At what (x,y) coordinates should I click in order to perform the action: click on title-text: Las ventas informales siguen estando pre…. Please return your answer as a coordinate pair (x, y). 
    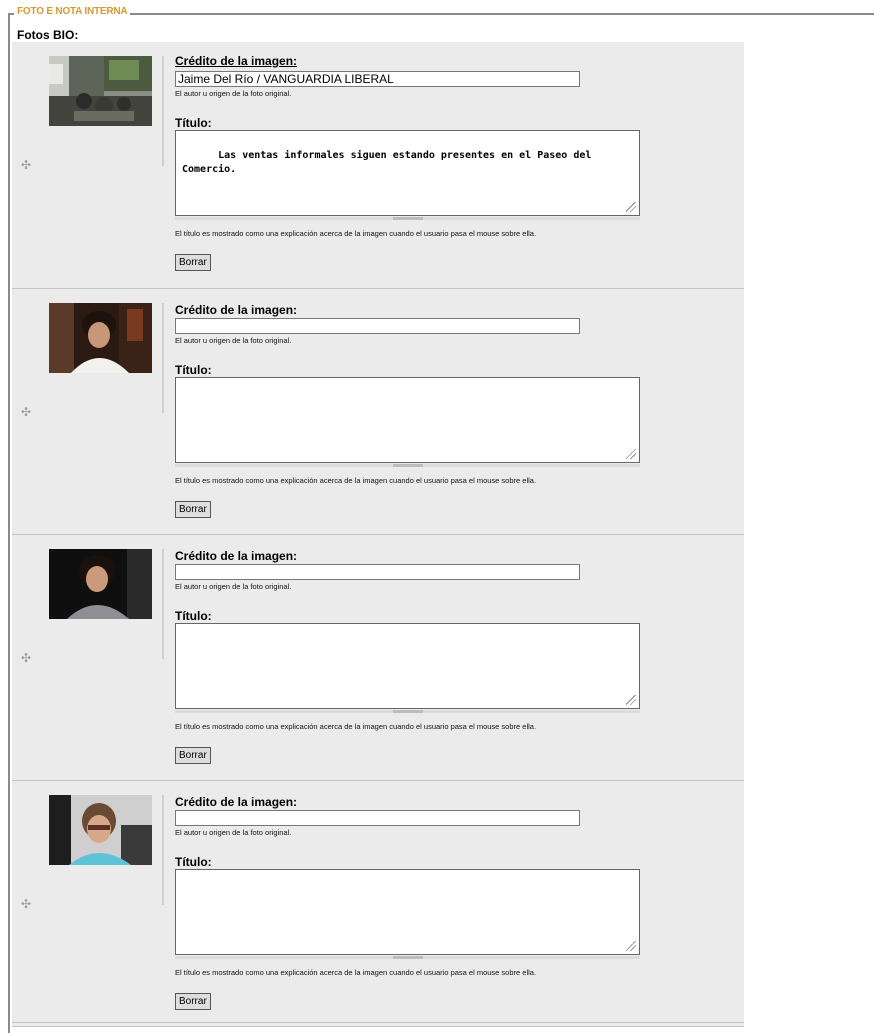
    Looking at the image, I should click on (390, 162).